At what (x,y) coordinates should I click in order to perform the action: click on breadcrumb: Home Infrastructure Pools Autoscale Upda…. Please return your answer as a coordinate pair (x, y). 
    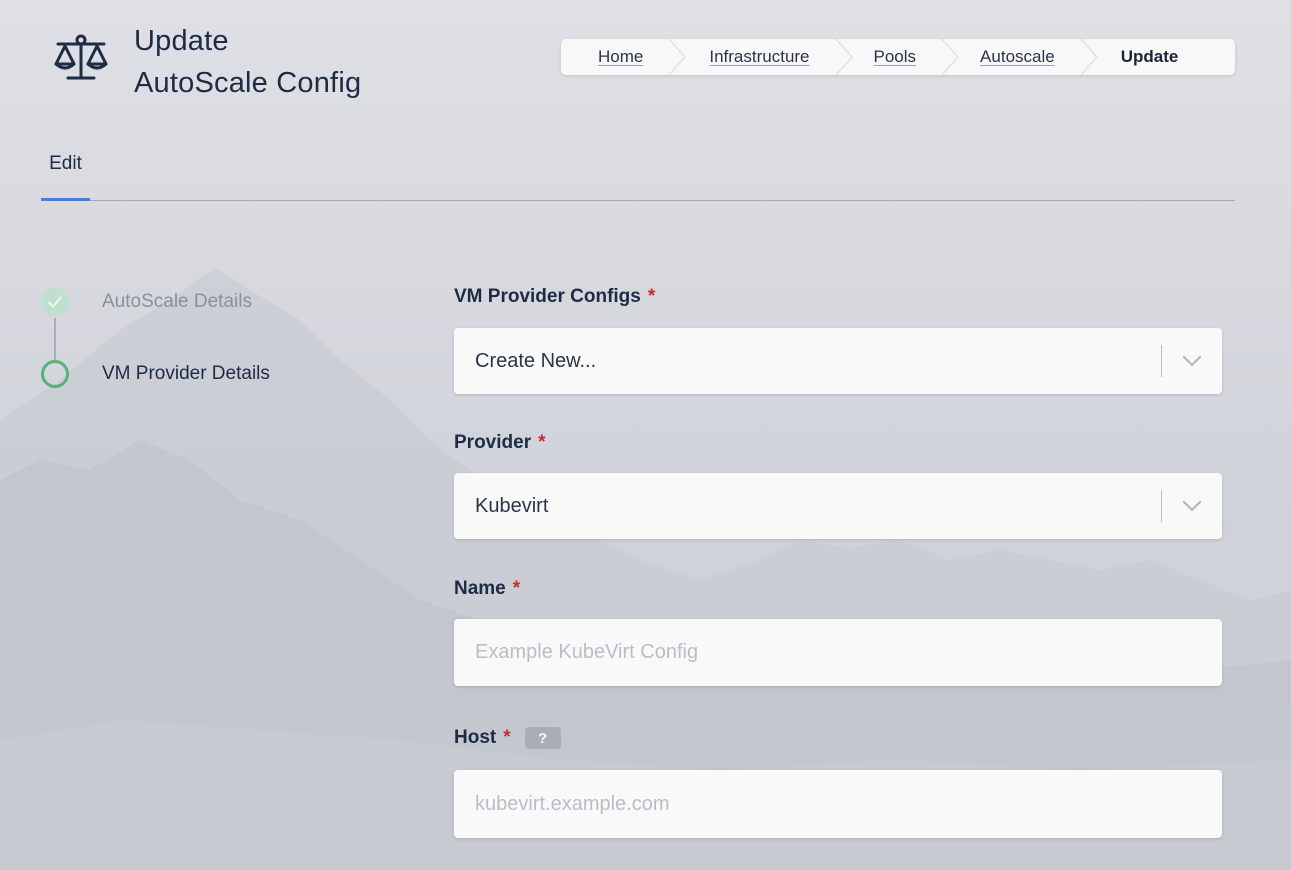
    Looking at the image, I should click on (898, 57).